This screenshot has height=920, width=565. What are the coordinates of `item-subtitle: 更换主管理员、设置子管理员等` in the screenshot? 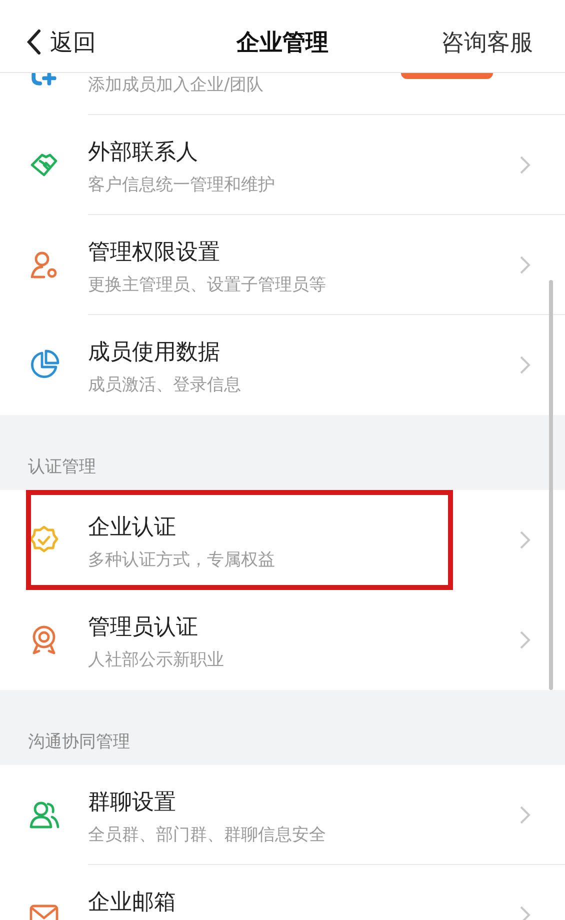 It's located at (207, 285).